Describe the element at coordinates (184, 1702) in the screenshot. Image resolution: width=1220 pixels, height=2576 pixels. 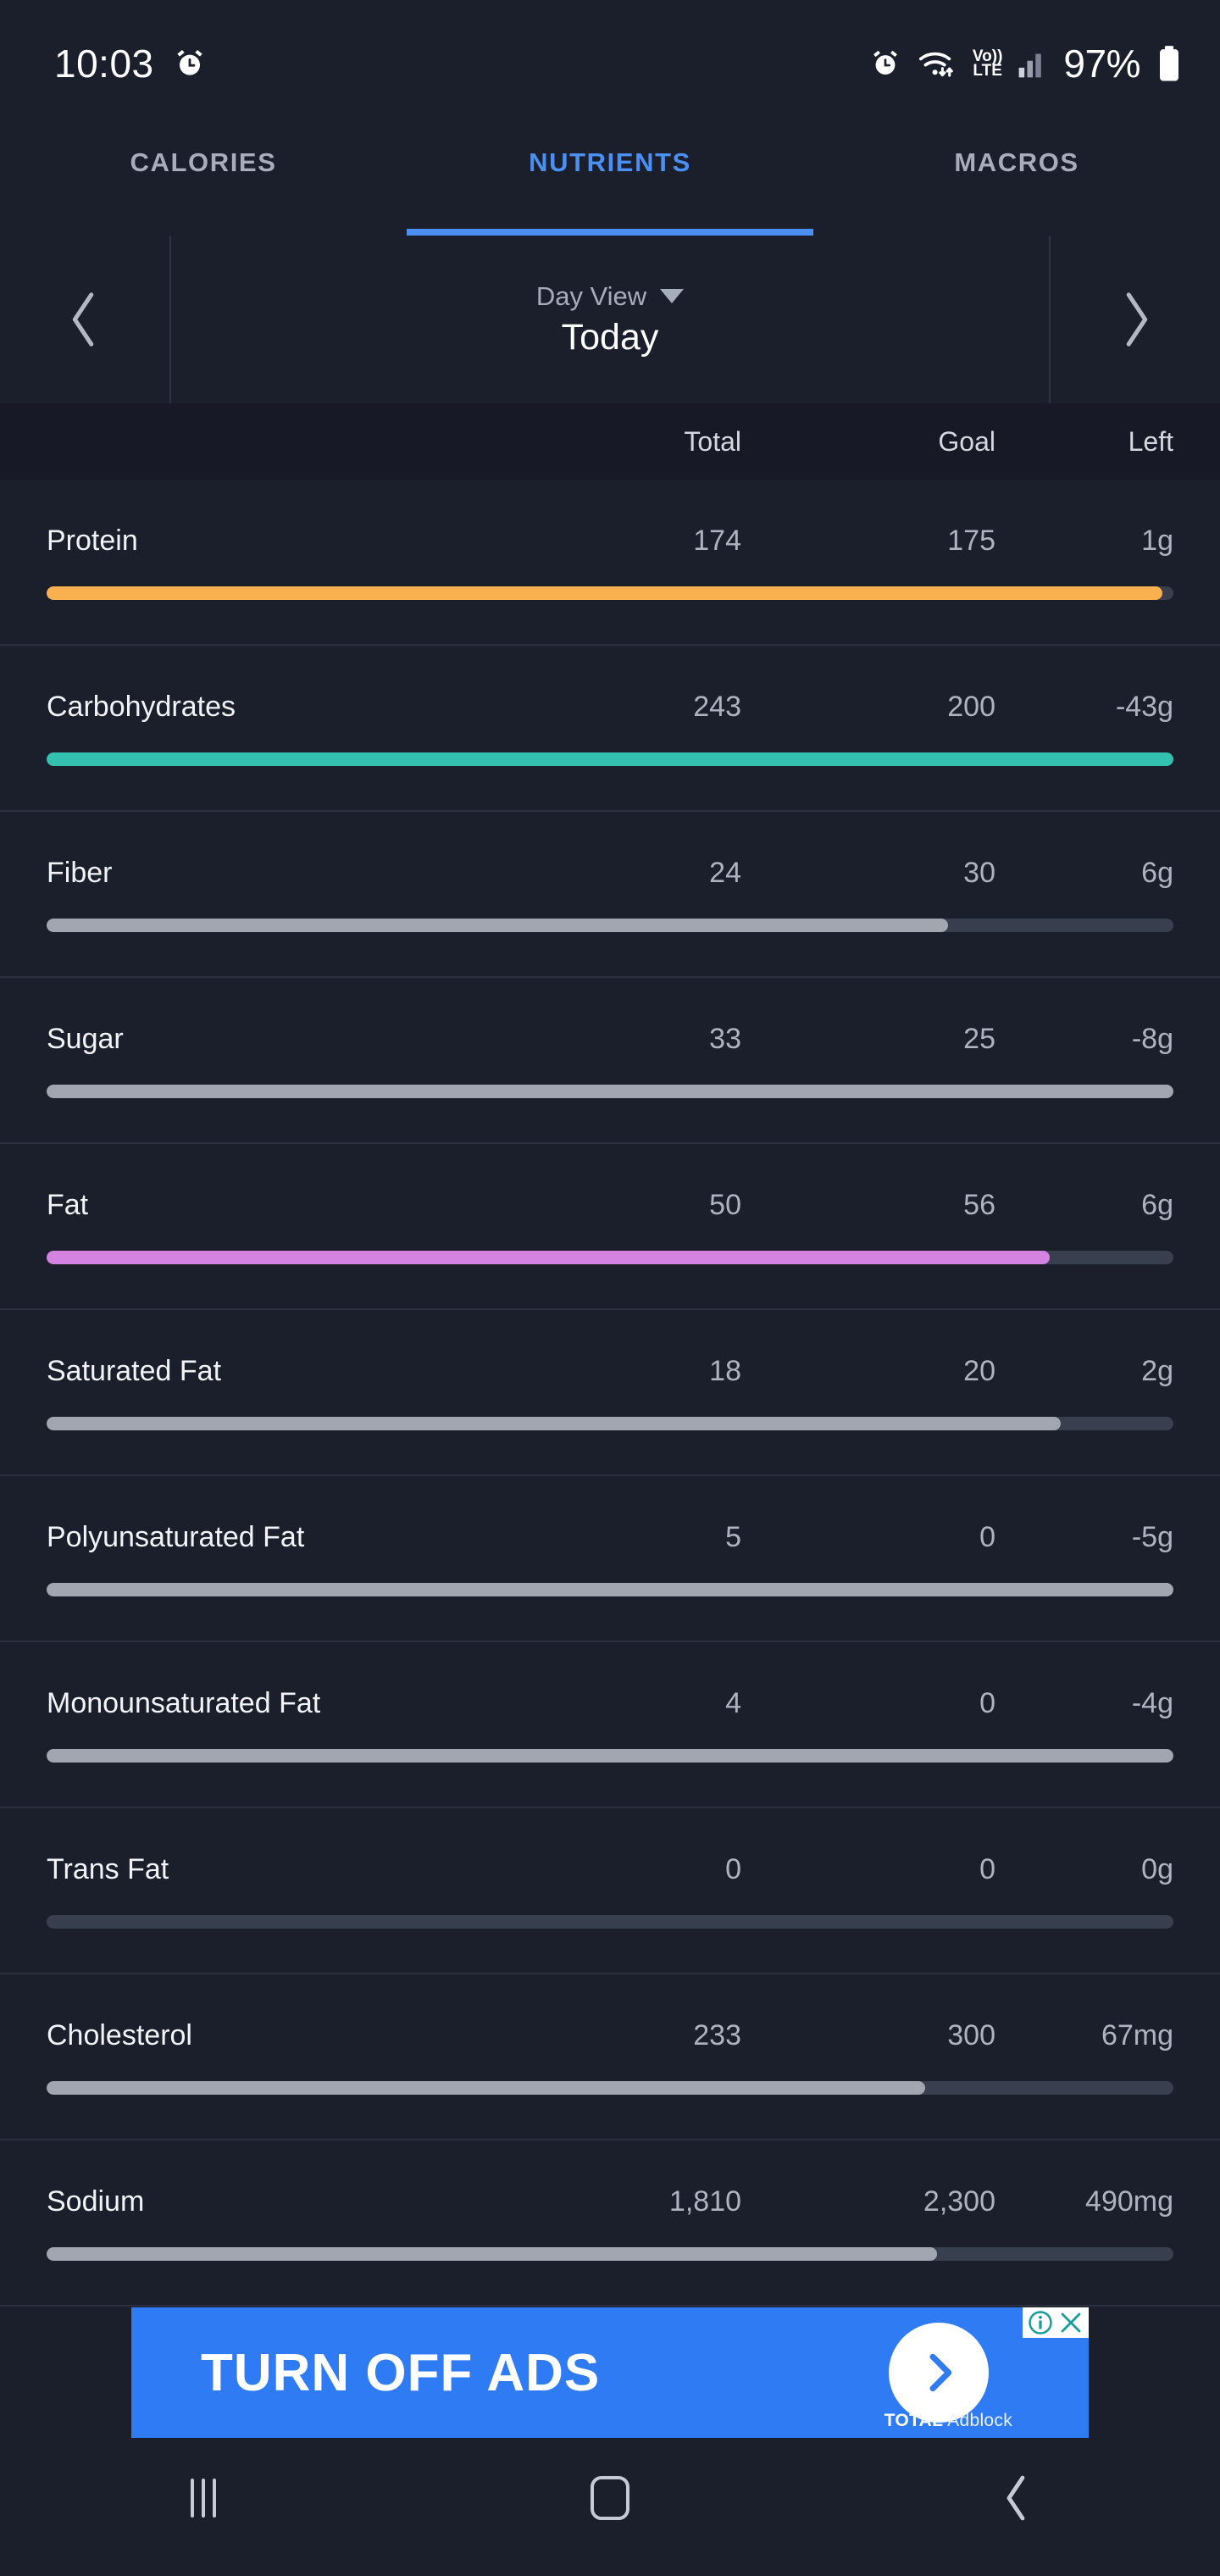
I see `nutrient-name: Monounsaturated Fat` at that location.